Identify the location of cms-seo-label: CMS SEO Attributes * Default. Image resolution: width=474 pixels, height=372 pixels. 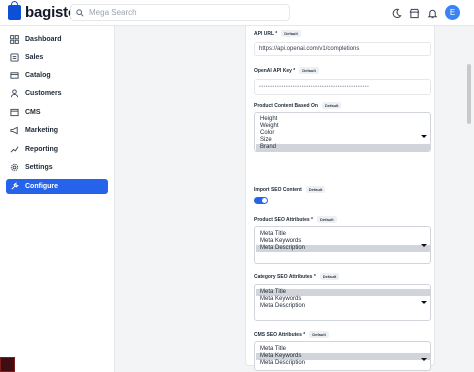
(291, 334).